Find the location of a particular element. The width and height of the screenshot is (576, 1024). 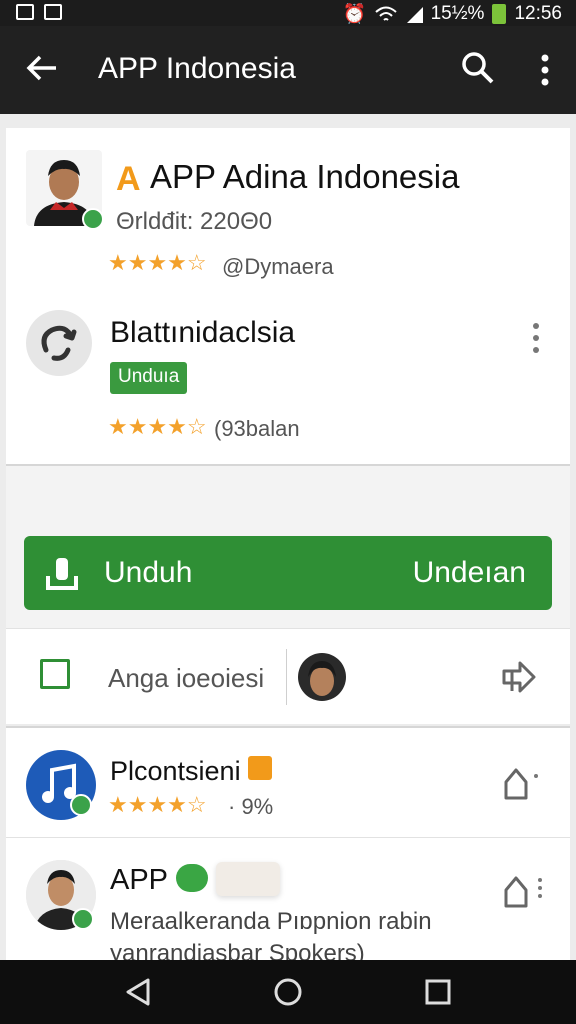

list-item-title: Plcontsieni is located at coordinates (175, 771).